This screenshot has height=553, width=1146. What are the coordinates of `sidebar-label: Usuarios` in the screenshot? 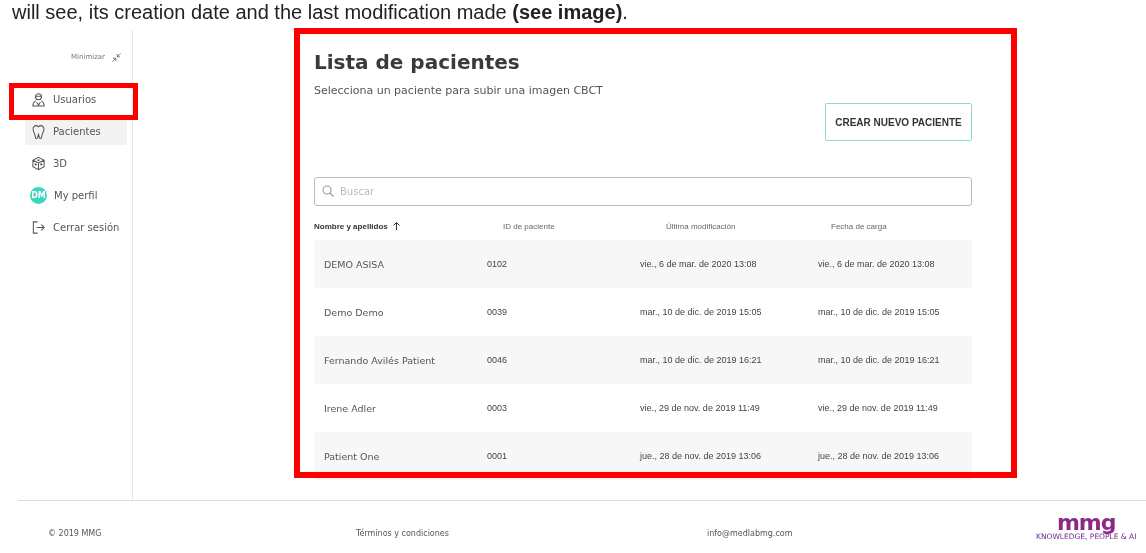 It's located at (75, 99).